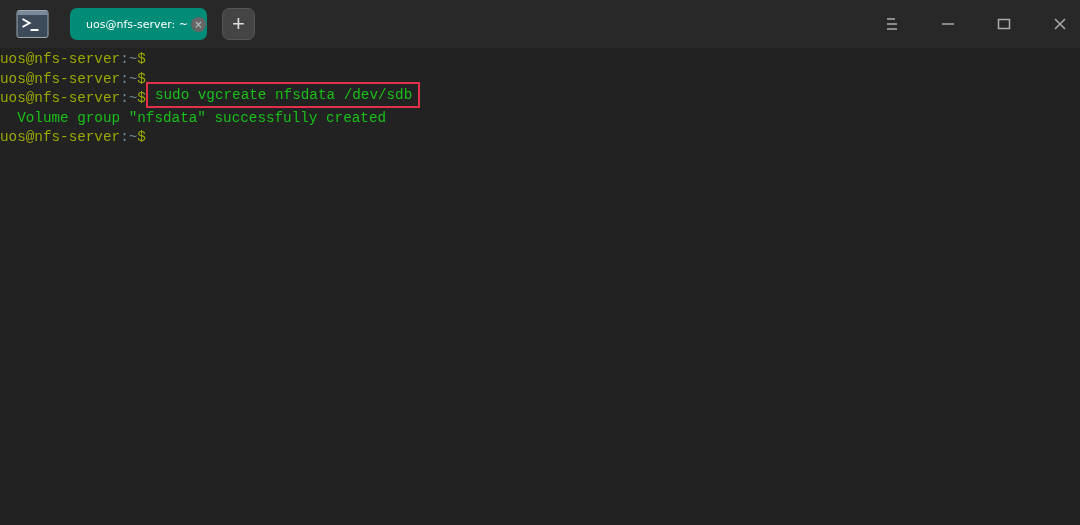 Image resolution: width=1080 pixels, height=525 pixels. Describe the element at coordinates (32, 24) in the screenshot. I see `terminal-app-icon` at that location.